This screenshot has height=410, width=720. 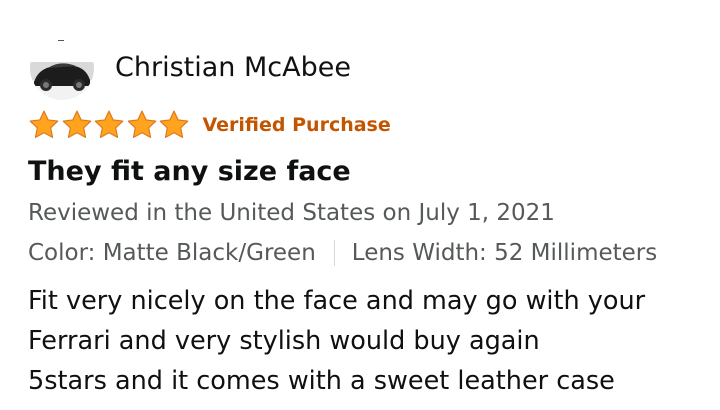 I want to click on verified-purchase-badge: Verified Purchase, so click(x=296, y=125).